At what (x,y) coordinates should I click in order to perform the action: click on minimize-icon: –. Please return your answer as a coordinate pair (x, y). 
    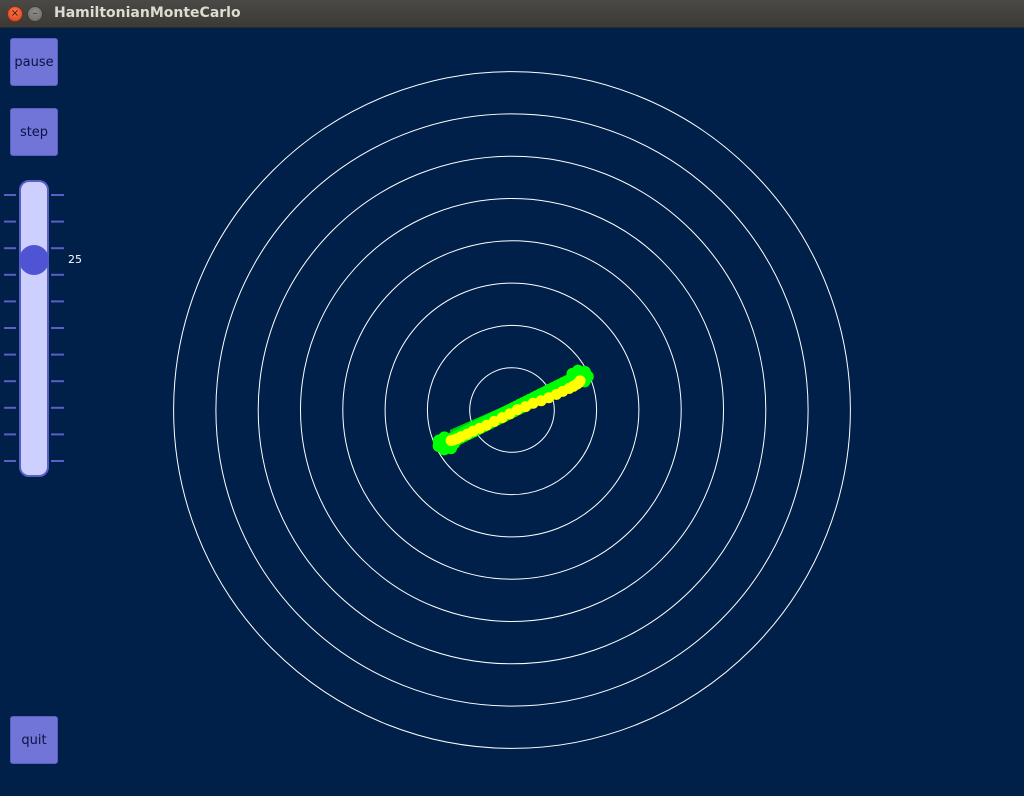
    Looking at the image, I should click on (35, 13).